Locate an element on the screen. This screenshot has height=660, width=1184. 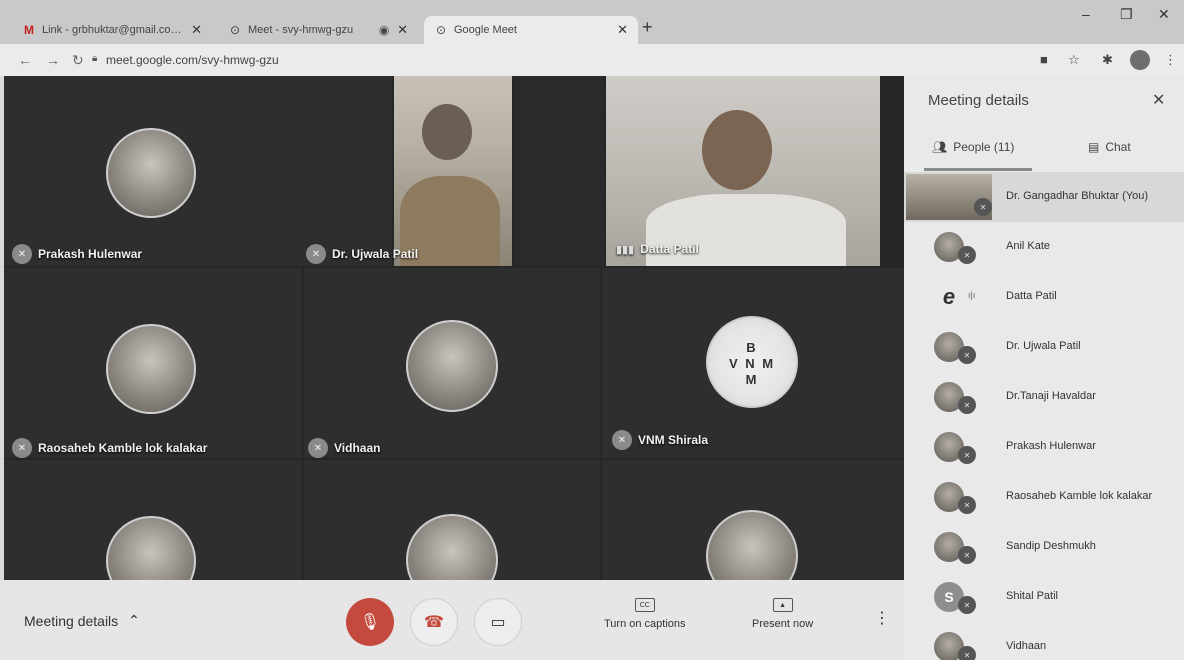
participant-name: Dr.Tanaji Havaldar is located at coordinates (1051, 396).